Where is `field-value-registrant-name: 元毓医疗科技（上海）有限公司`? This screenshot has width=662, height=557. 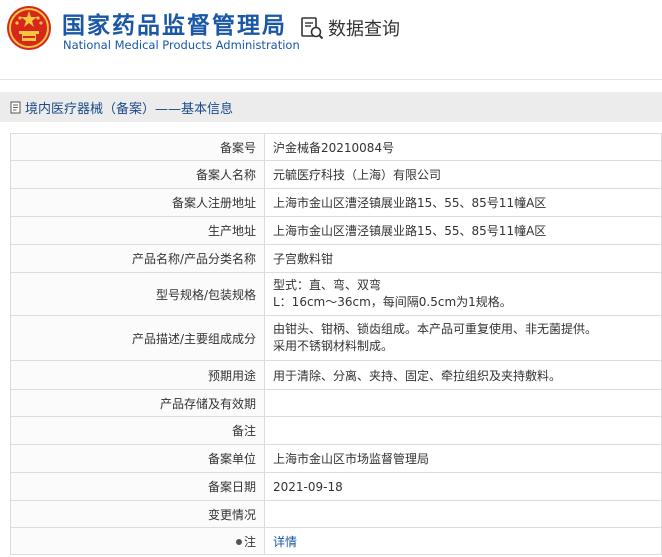
field-value-registrant-name: 元毓医疗科技（上海）有限公司 is located at coordinates (463, 174).